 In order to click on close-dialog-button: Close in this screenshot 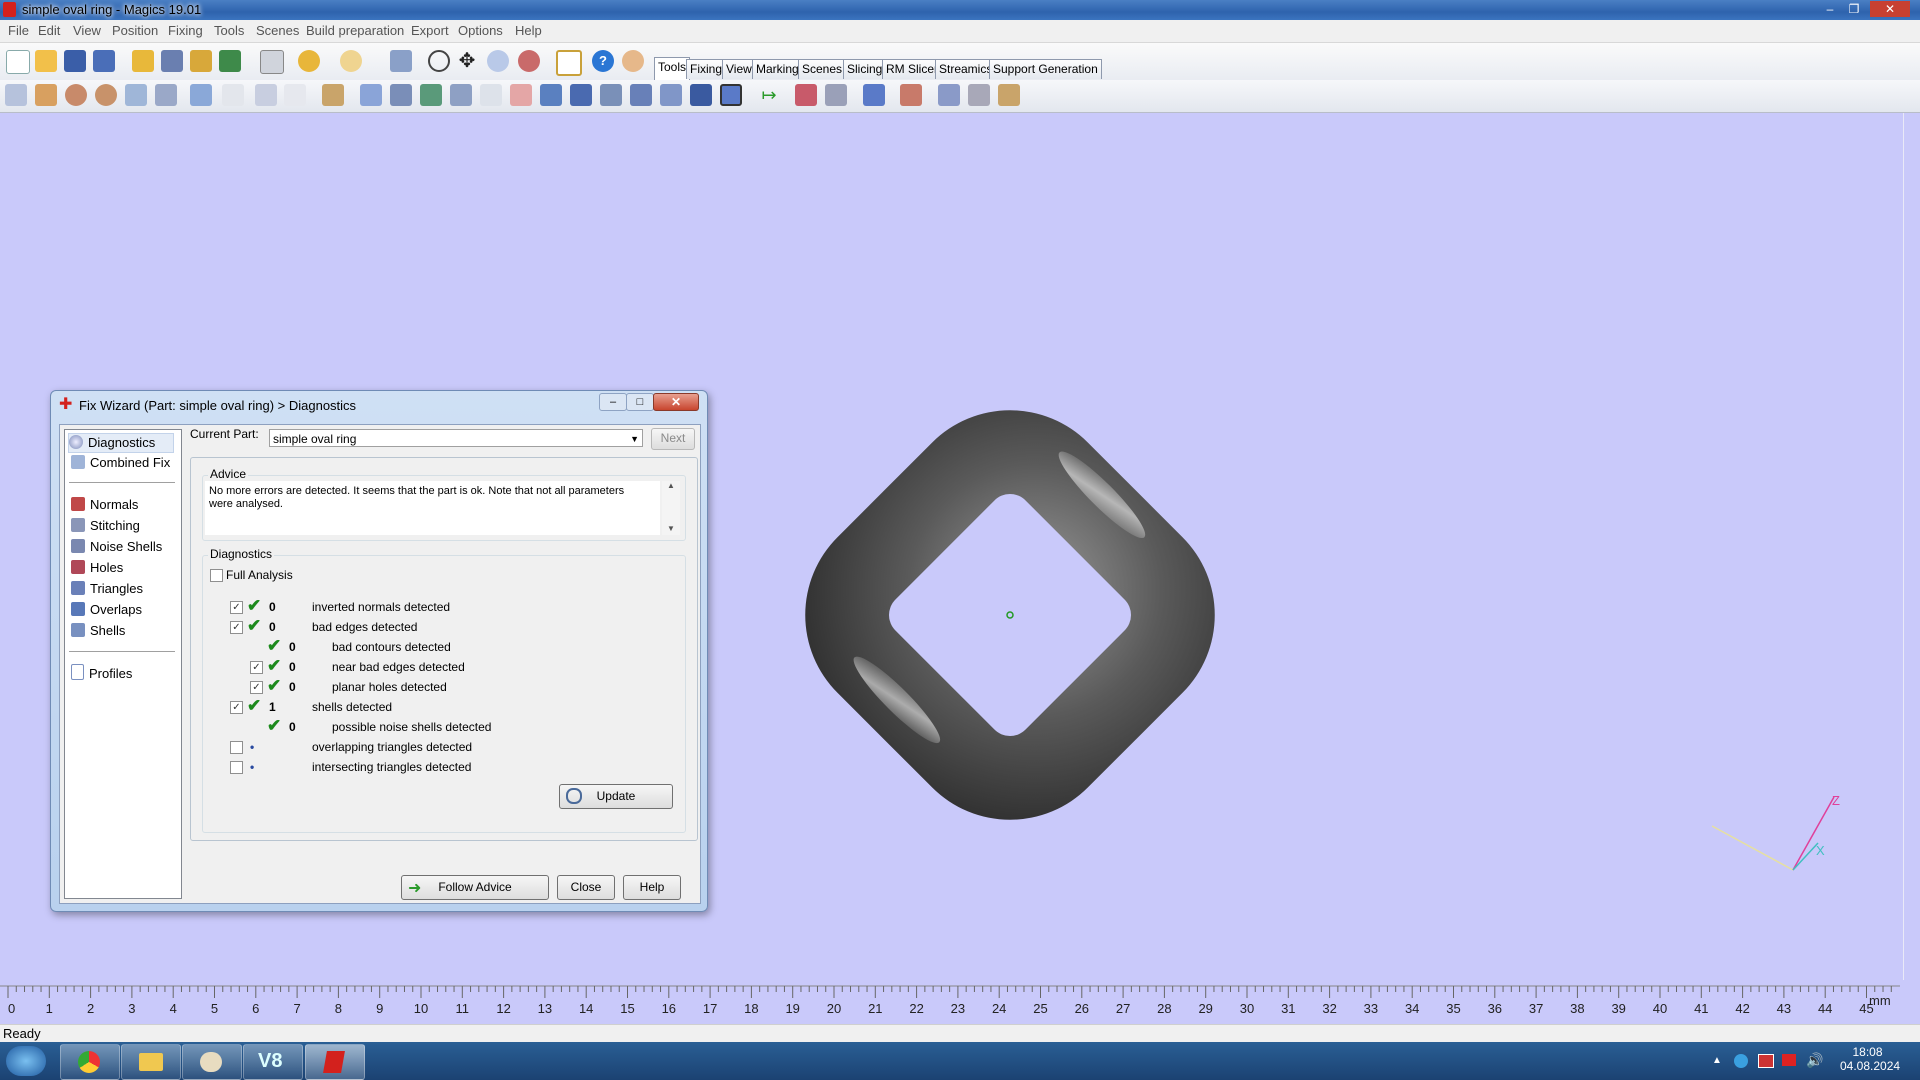, I will do `click(586, 887)`.